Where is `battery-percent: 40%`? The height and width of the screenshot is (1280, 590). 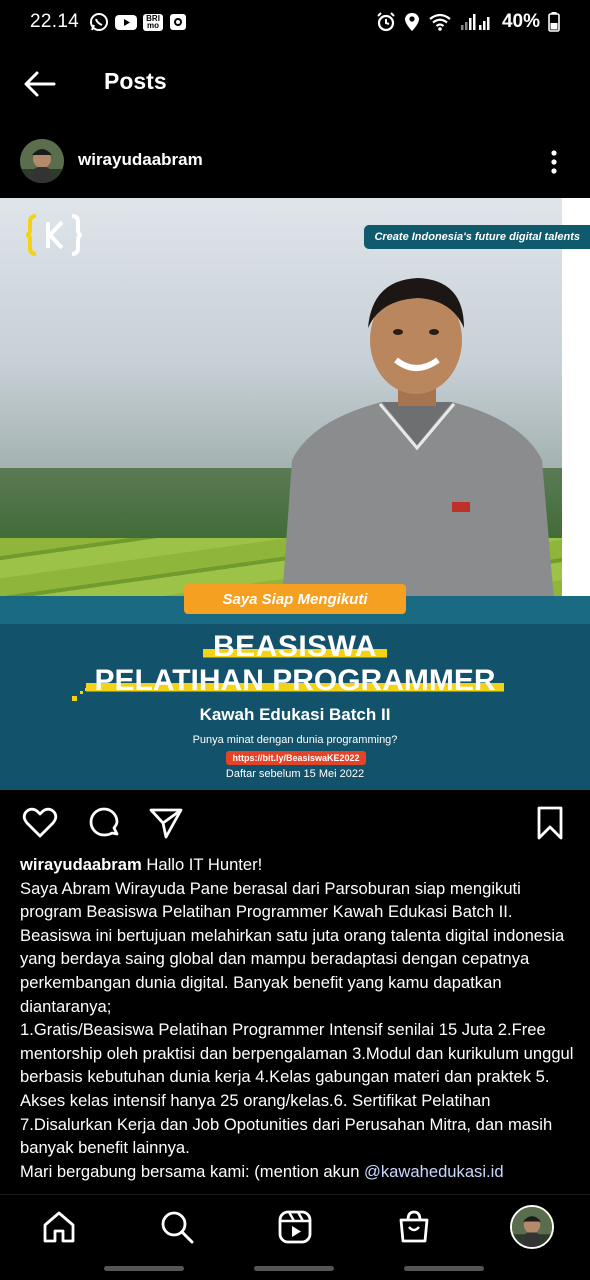
battery-percent: 40% is located at coordinates (520, 21).